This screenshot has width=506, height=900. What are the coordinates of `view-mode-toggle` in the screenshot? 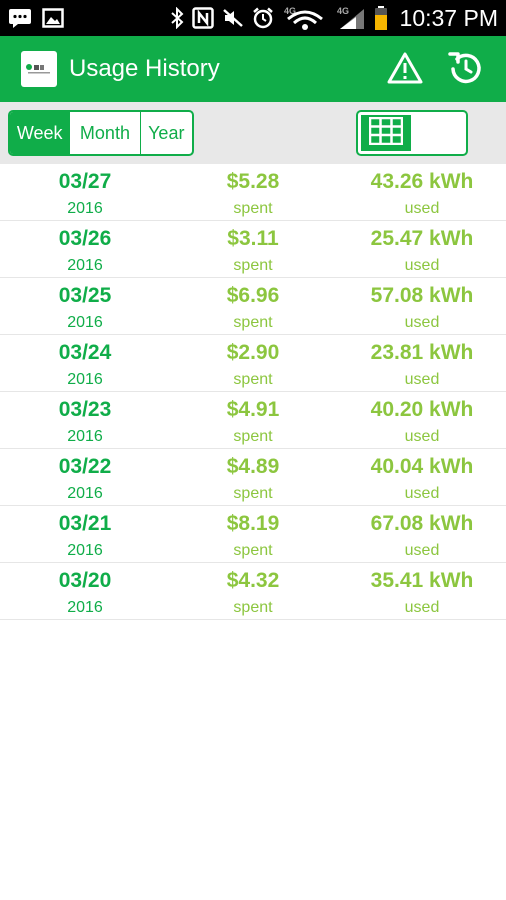 It's located at (412, 133).